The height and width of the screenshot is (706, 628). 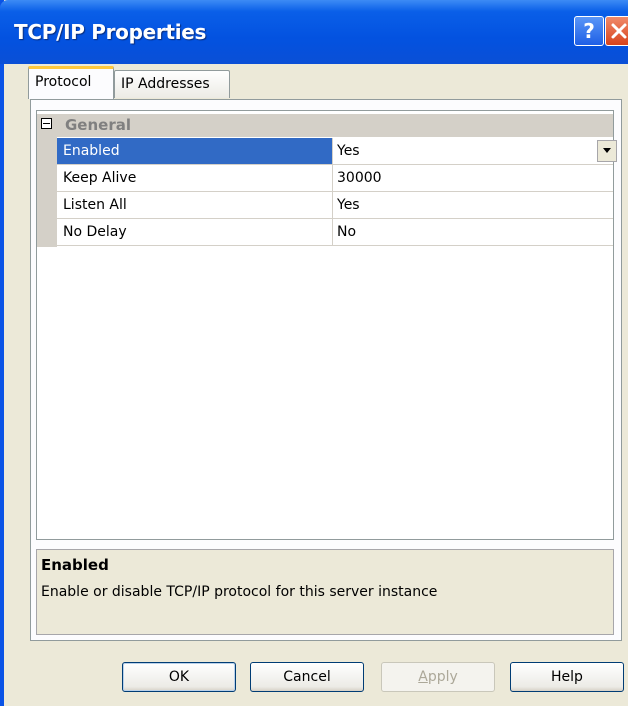 I want to click on description-title: Enabled, so click(x=75, y=565).